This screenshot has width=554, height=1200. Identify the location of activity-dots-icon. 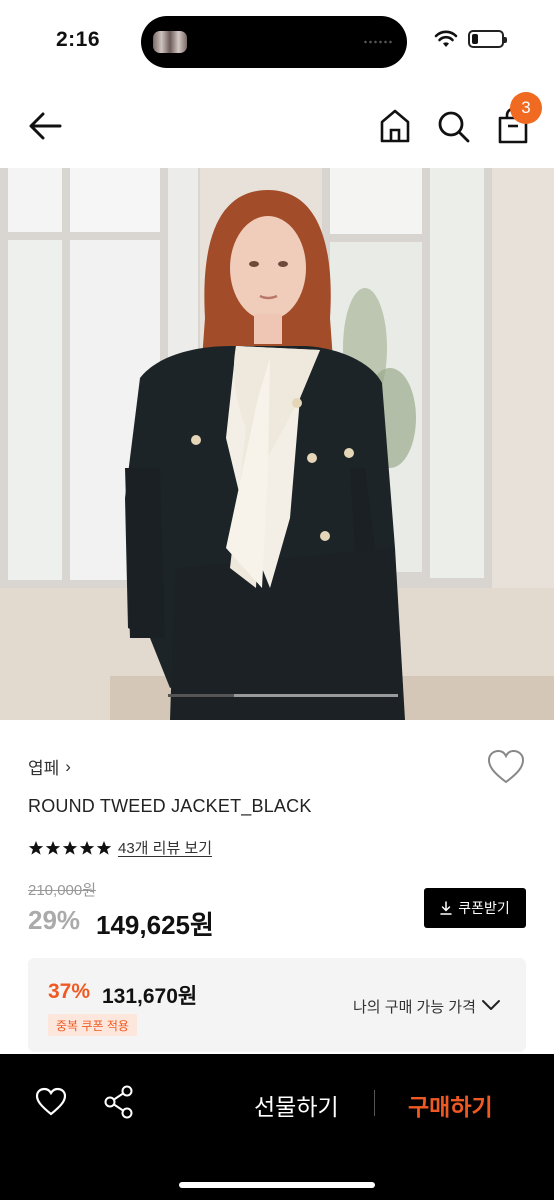
(378, 42).